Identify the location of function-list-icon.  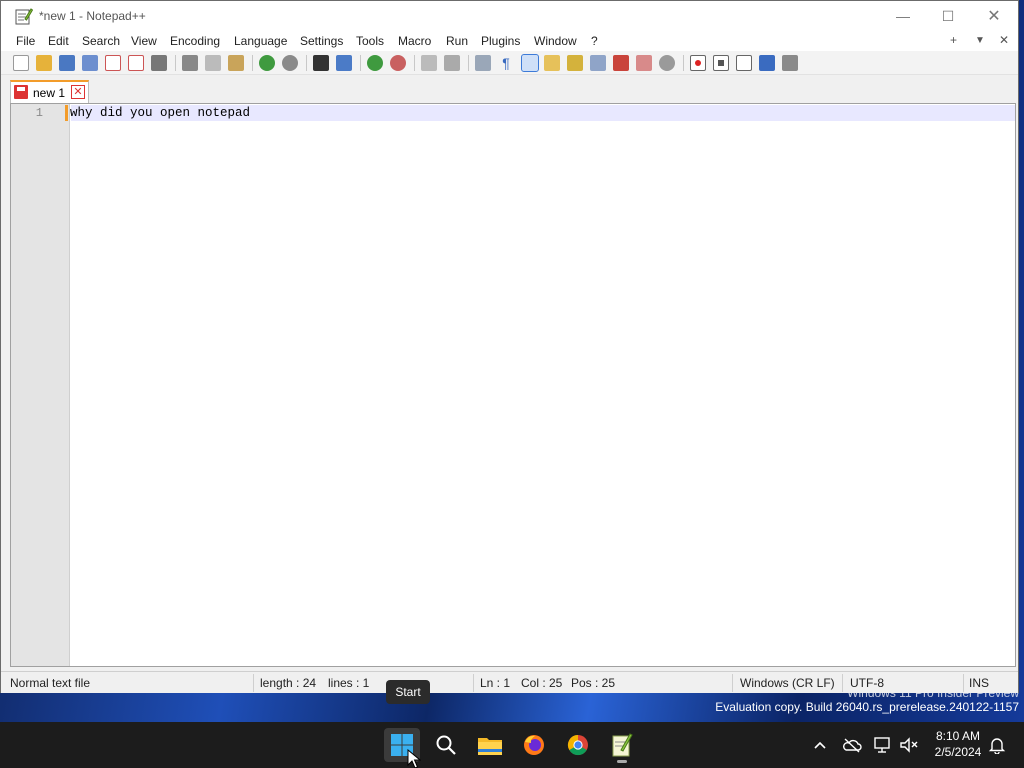
(598, 63).